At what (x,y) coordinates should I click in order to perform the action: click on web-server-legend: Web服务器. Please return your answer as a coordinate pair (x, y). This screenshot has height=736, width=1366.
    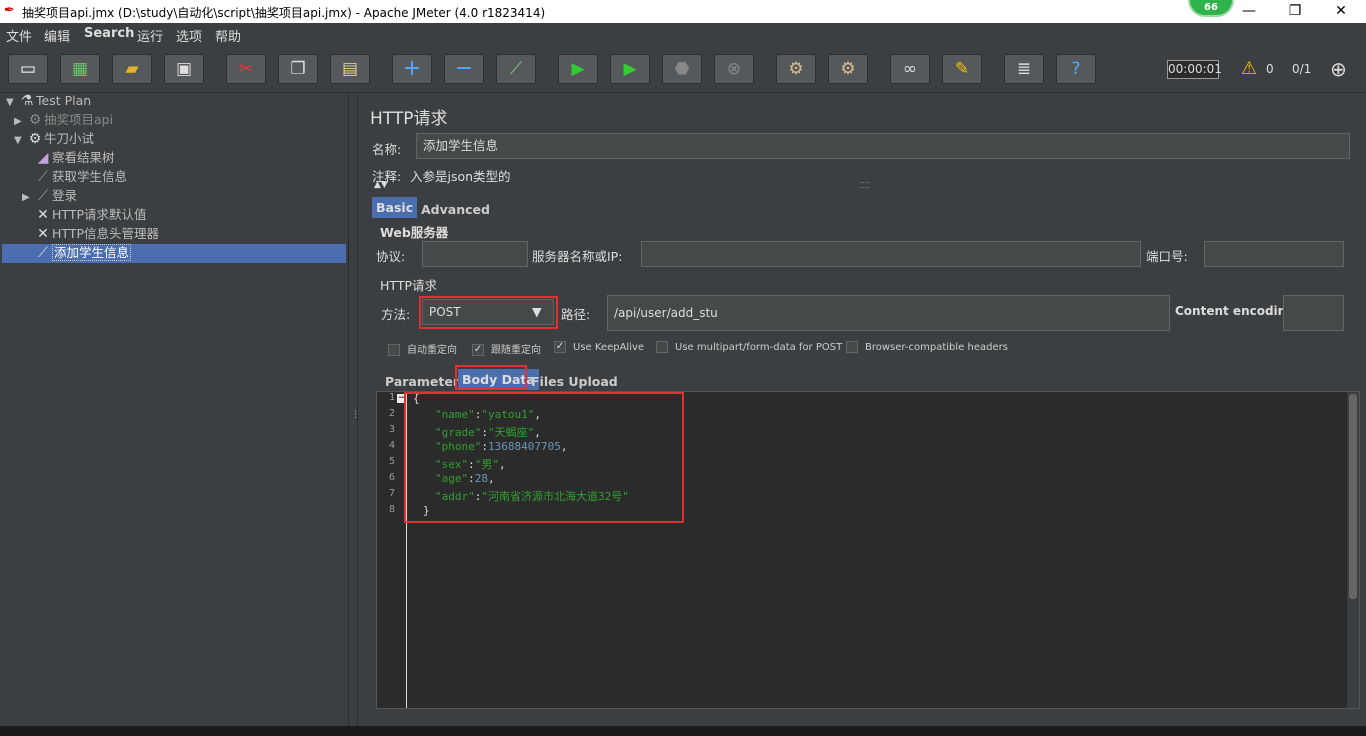
    Looking at the image, I should click on (414, 232).